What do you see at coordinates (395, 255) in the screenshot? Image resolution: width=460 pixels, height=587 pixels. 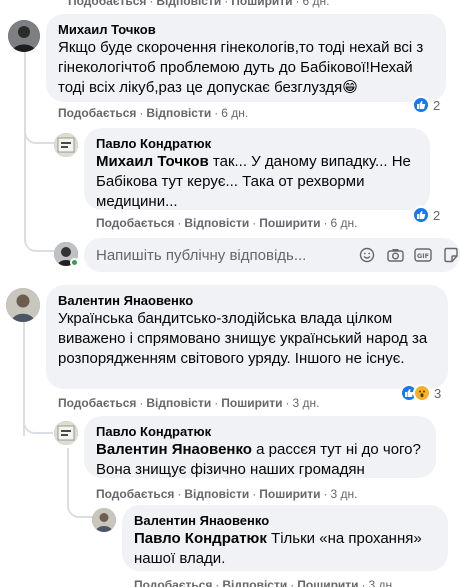 I see `camera-icon` at bounding box center [395, 255].